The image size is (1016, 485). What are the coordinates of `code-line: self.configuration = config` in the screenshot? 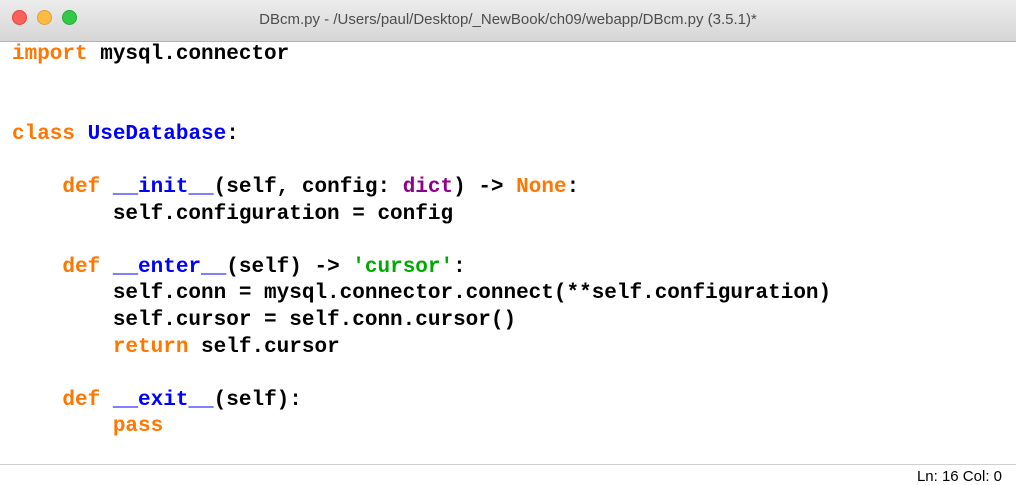 It's located at (514, 215).